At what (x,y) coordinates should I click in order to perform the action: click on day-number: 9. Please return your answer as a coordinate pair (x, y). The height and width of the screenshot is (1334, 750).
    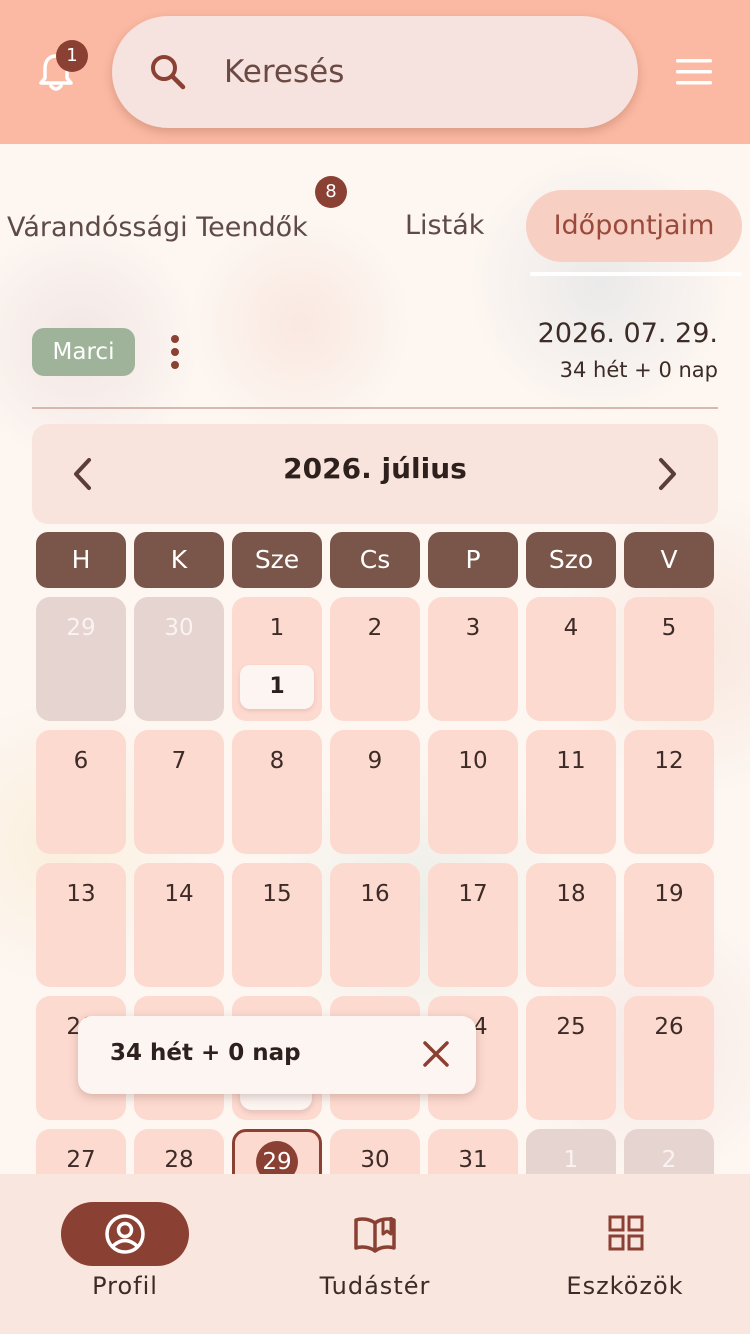
    Looking at the image, I should click on (375, 761).